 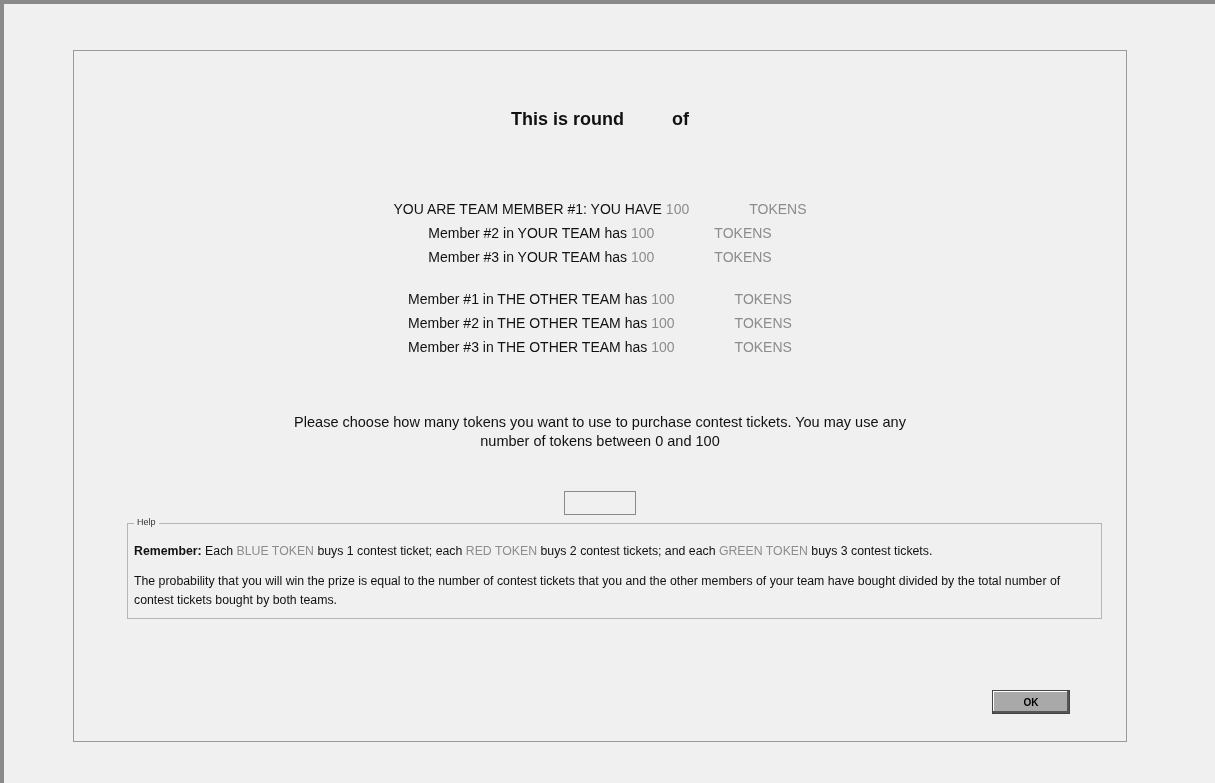 What do you see at coordinates (680, 119) in the screenshot?
I see `round-title: of` at bounding box center [680, 119].